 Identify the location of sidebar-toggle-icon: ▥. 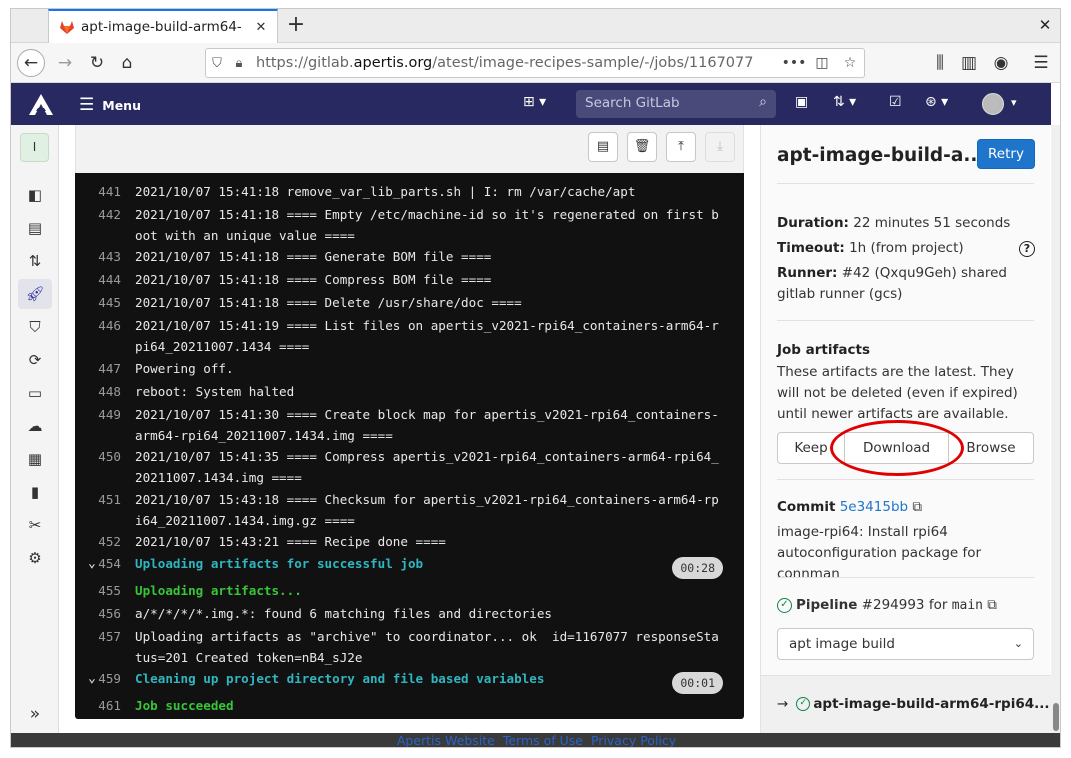
(969, 63).